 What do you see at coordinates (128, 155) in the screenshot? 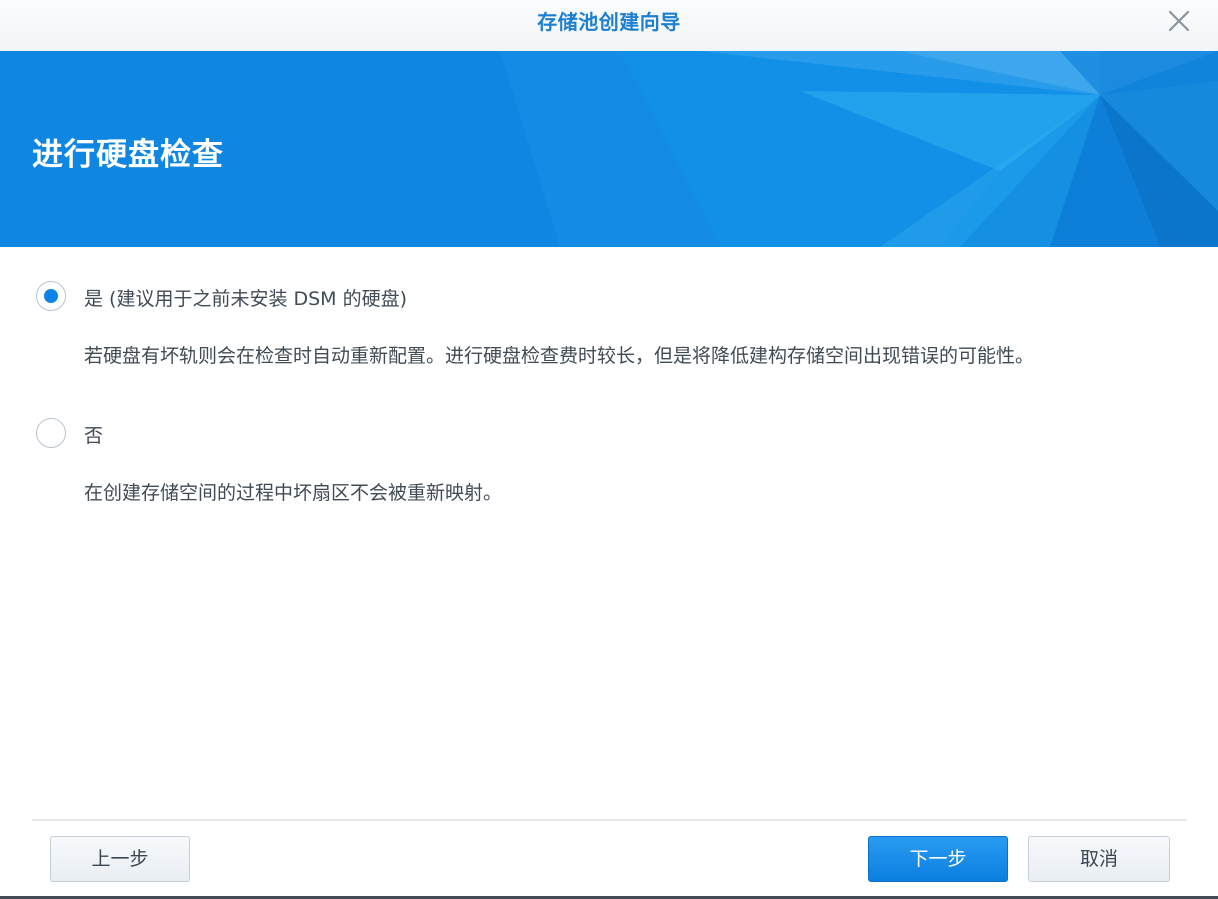
I see `step-heading: 进行硬盘检查` at bounding box center [128, 155].